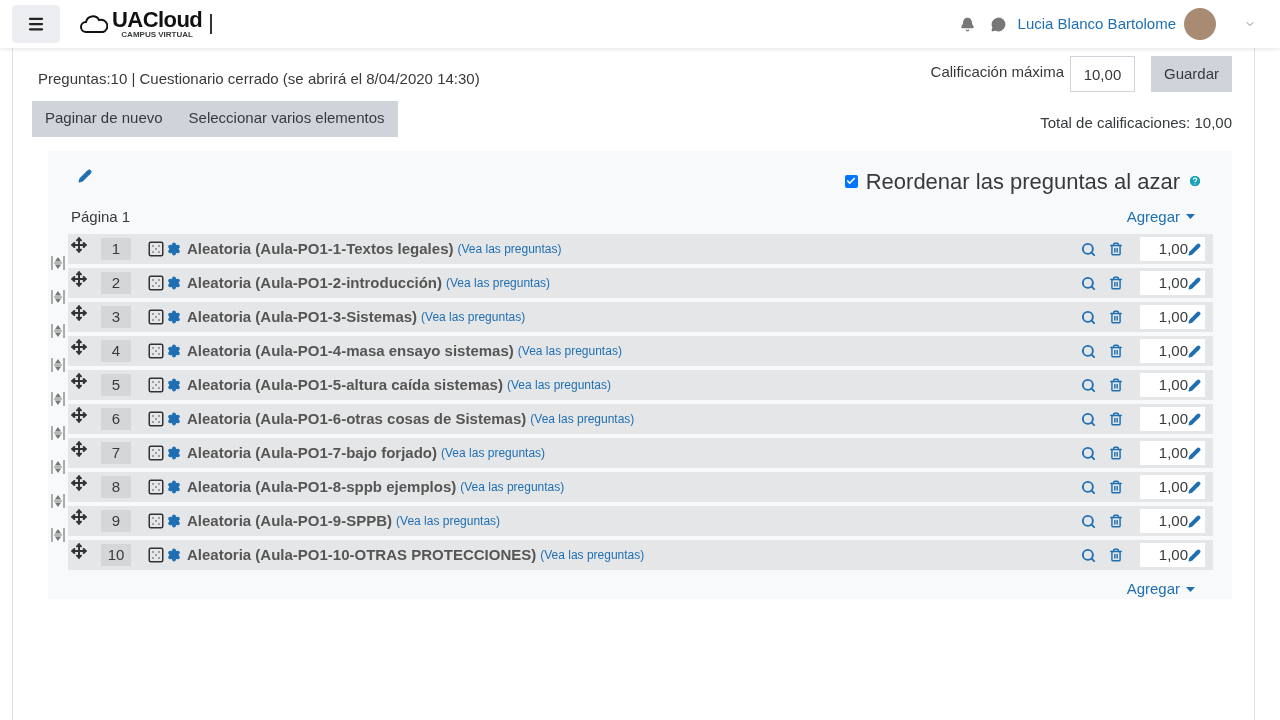  Describe the element at coordinates (157, 20) in the screenshot. I see `logo-text: UACloud` at that location.